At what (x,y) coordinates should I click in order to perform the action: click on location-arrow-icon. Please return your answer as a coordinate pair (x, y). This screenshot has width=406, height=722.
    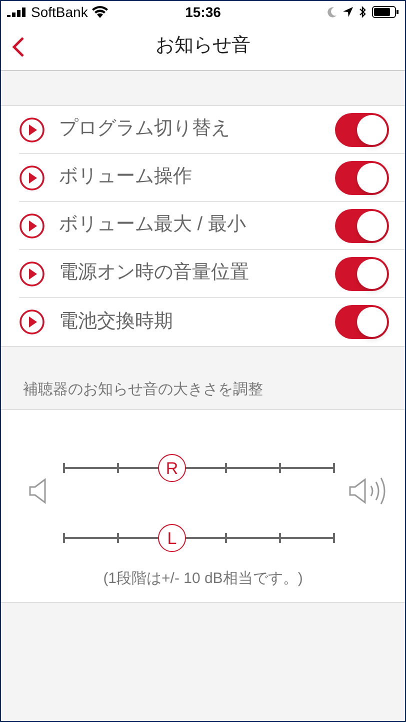
    Looking at the image, I should click on (348, 12).